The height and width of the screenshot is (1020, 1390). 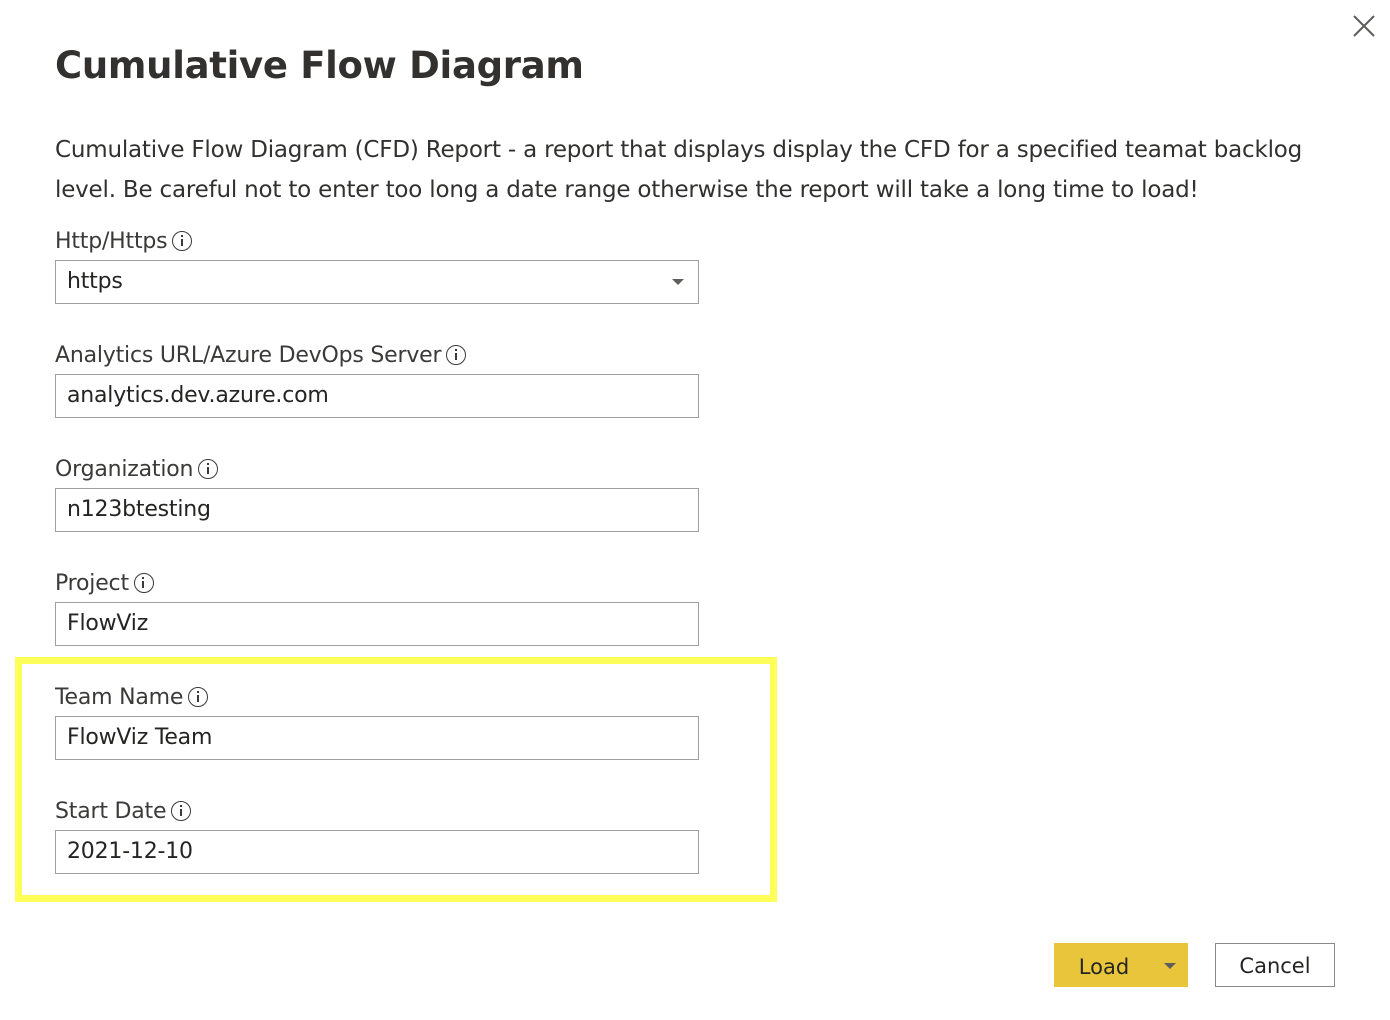 I want to click on protocol-label: Http/Https, so click(x=111, y=241).